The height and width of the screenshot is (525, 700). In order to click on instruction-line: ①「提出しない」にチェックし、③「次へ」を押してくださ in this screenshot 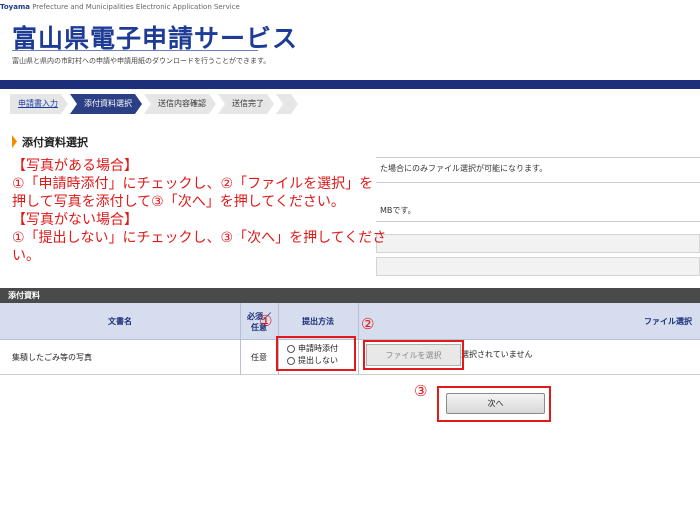, I will do `click(199, 238)`.